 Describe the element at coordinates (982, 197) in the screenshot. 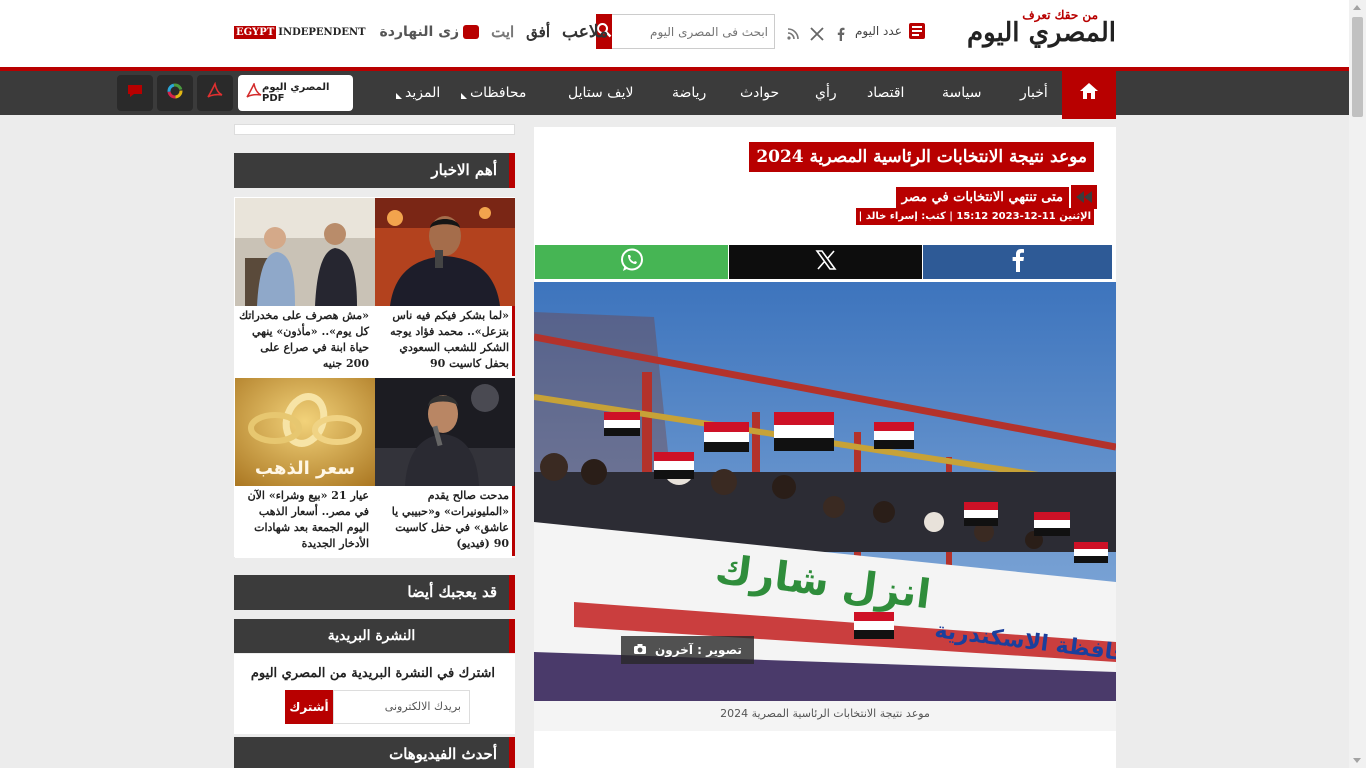

I see `article-subhead: متى تنتهي الانتخابات في مصر` at that location.